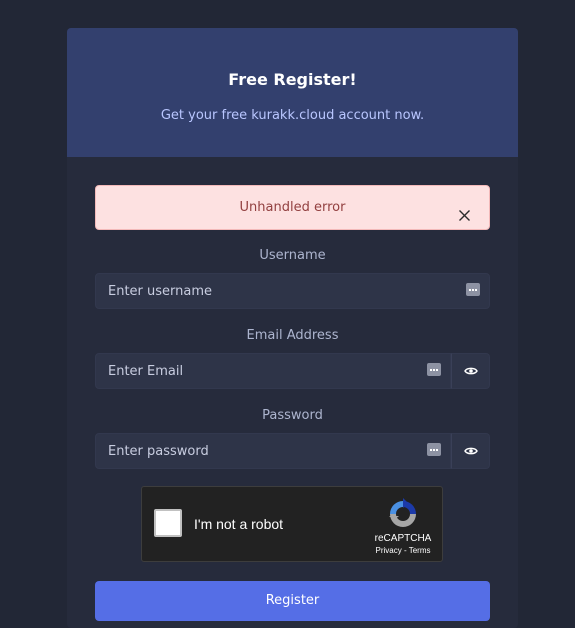 This screenshot has width=575, height=628. I want to click on username-label: Username, so click(292, 255).